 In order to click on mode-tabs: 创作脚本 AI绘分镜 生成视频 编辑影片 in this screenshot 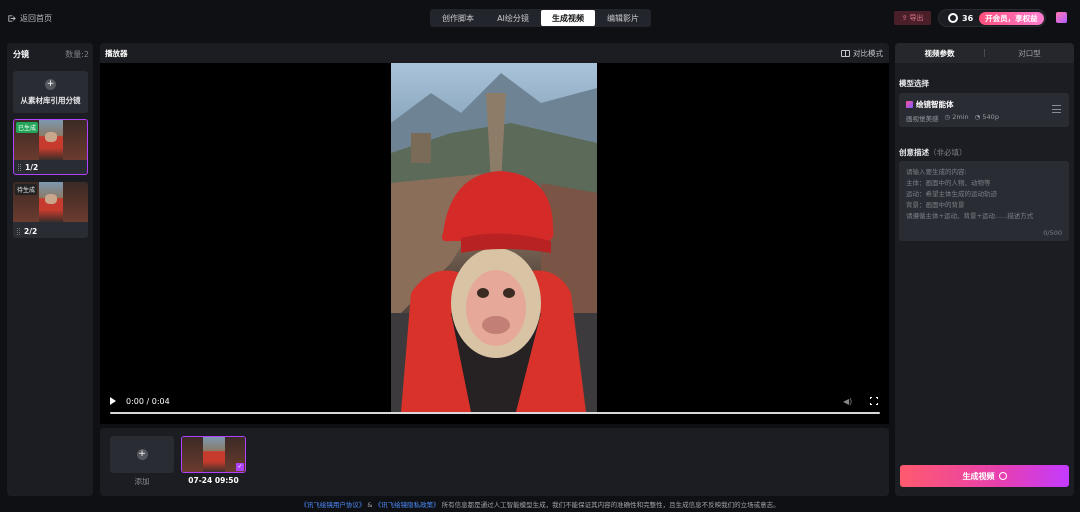, I will do `click(540, 18)`.